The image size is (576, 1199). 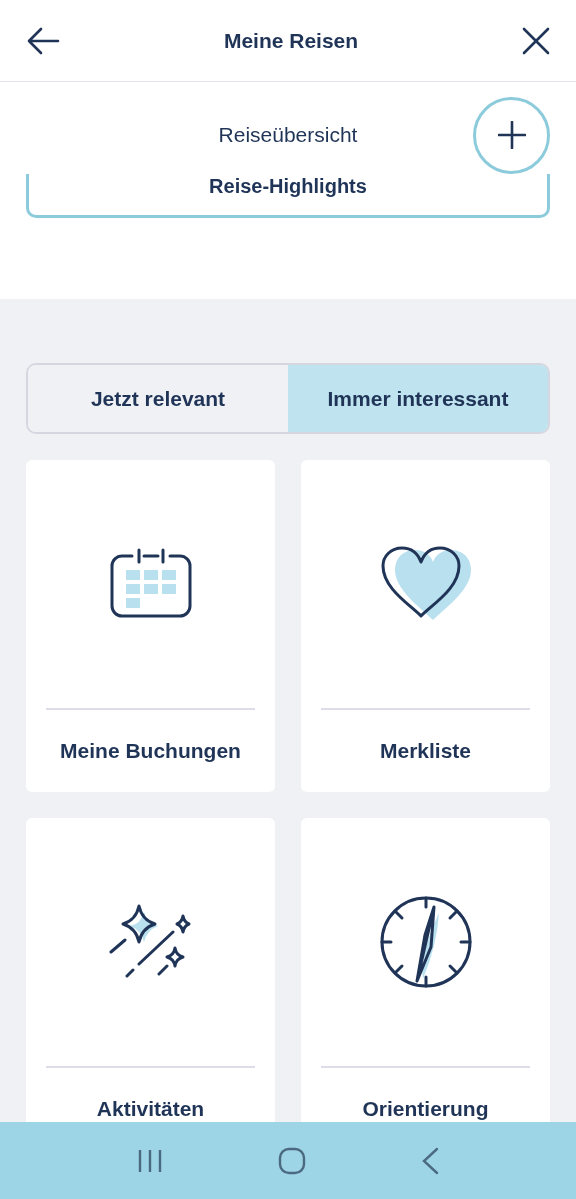 I want to click on highlights-button: Reise-Highlights, so click(x=288, y=196).